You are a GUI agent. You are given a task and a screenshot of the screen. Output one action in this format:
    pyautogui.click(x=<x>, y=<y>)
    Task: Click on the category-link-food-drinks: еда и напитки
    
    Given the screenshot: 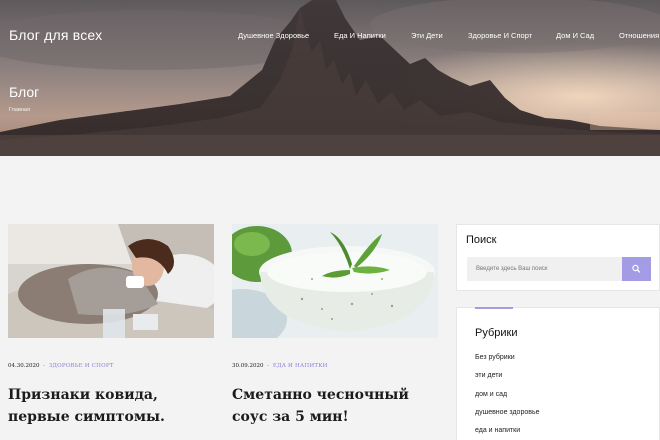 What is the action you would take?
    pyautogui.click(x=507, y=433)
    